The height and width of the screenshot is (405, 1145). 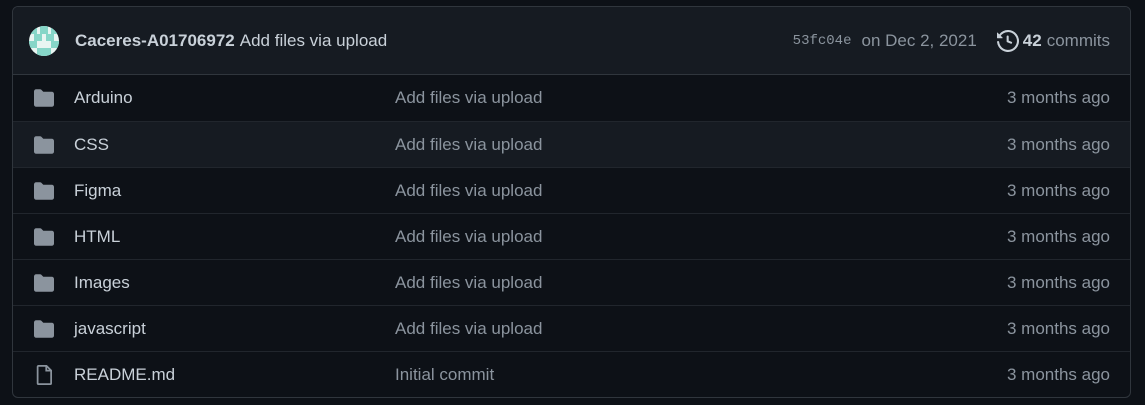 What do you see at coordinates (1078, 40) in the screenshot?
I see `commits-label: commits` at bounding box center [1078, 40].